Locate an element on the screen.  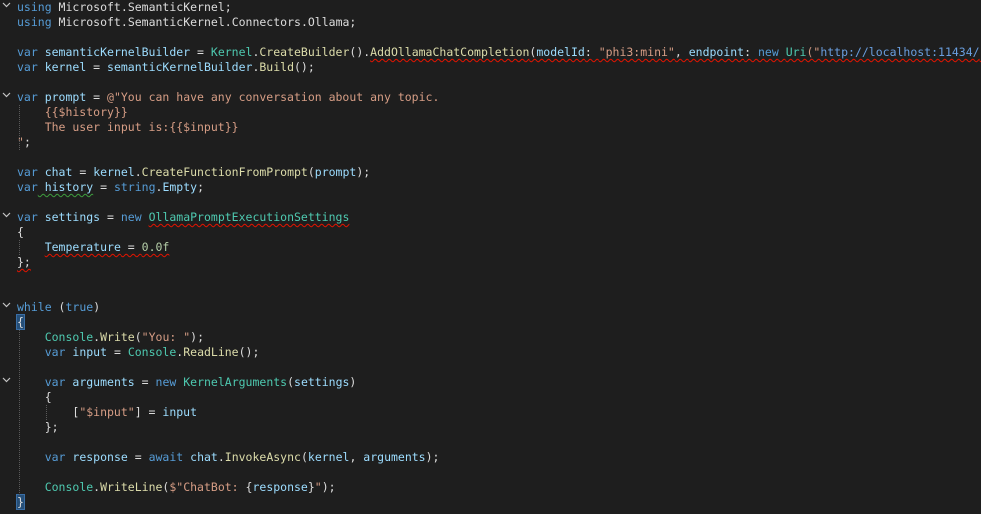
code-token: prompt is located at coordinates (62, 97).